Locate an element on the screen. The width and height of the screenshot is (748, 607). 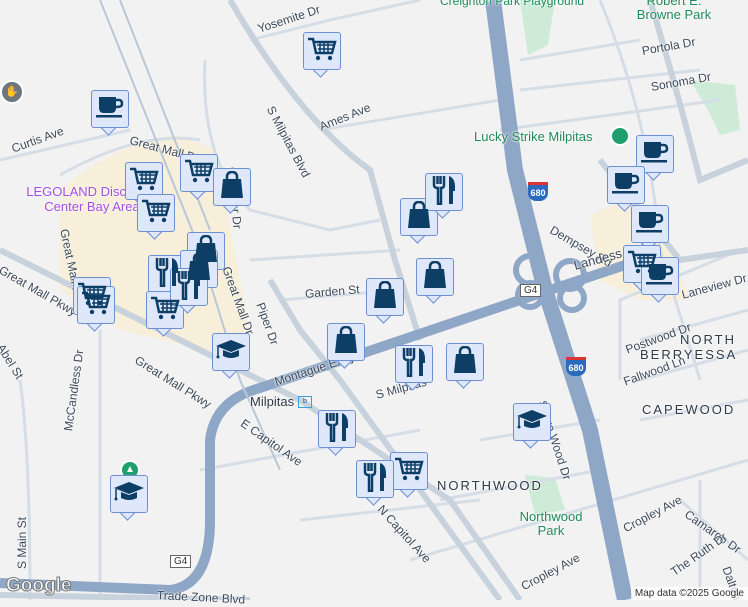
area-label: CAPEWOOD is located at coordinates (689, 409).